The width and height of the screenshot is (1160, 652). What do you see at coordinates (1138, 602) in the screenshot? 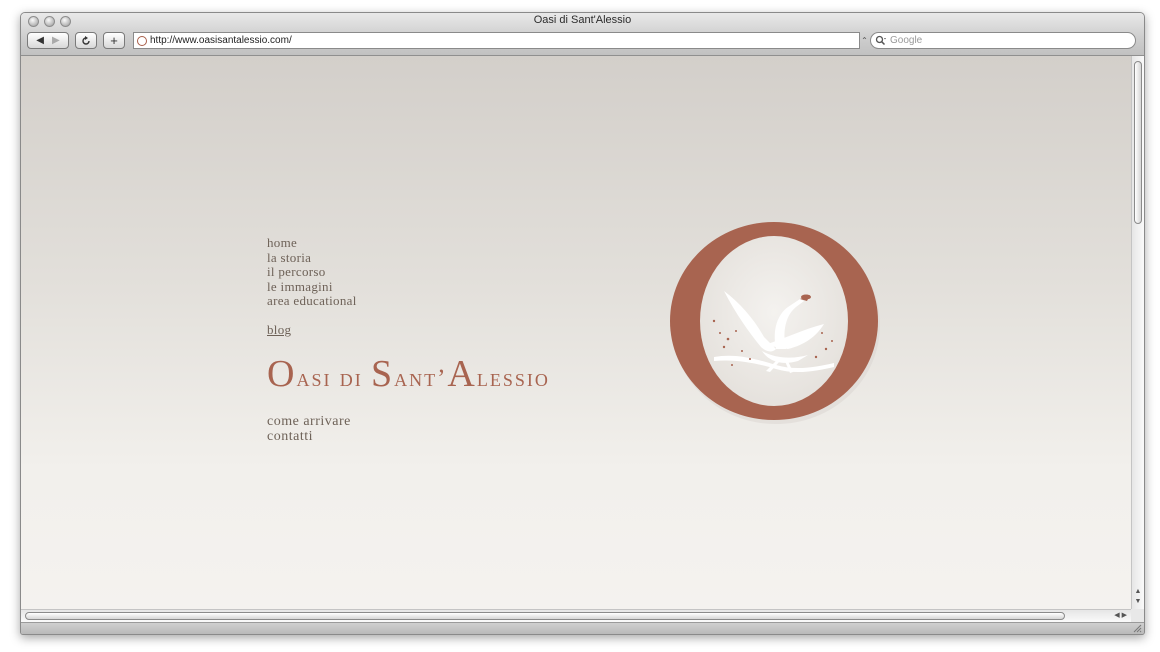
I see `scroll-down-icon: ▼` at bounding box center [1138, 602].